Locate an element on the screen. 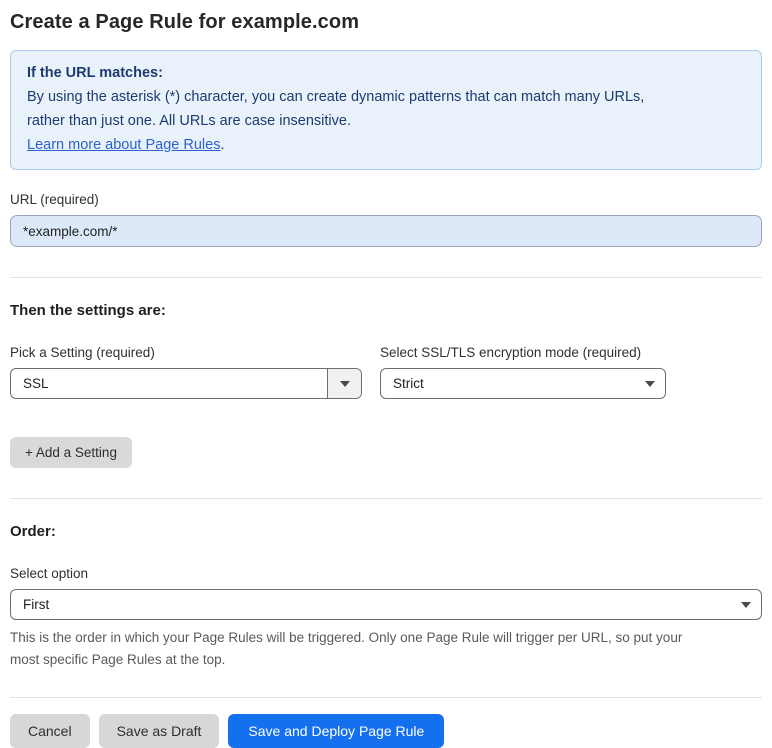 Image resolution: width=772 pixels, height=748 pixels. info-box-link-line: Learn more about Page Rules. is located at coordinates (386, 145).